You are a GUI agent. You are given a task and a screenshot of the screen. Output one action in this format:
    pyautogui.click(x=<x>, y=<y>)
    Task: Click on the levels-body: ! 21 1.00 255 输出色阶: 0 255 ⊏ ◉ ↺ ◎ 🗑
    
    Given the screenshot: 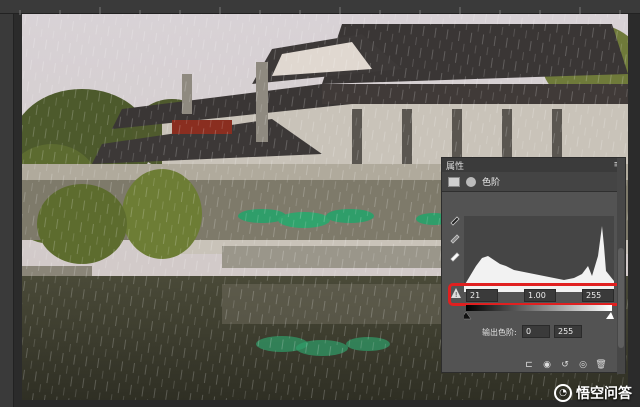 What is the action you would take?
    pyautogui.click(x=533, y=282)
    